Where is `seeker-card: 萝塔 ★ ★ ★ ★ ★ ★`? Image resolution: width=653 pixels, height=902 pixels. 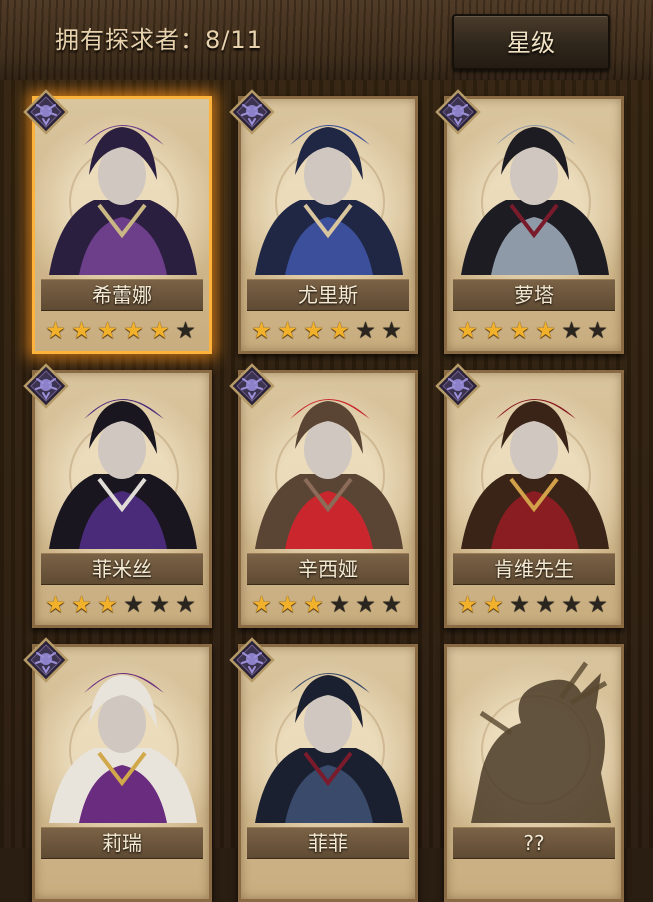 seeker-card: 萝塔 ★ ★ ★ ★ ★ ★ is located at coordinates (529, 221).